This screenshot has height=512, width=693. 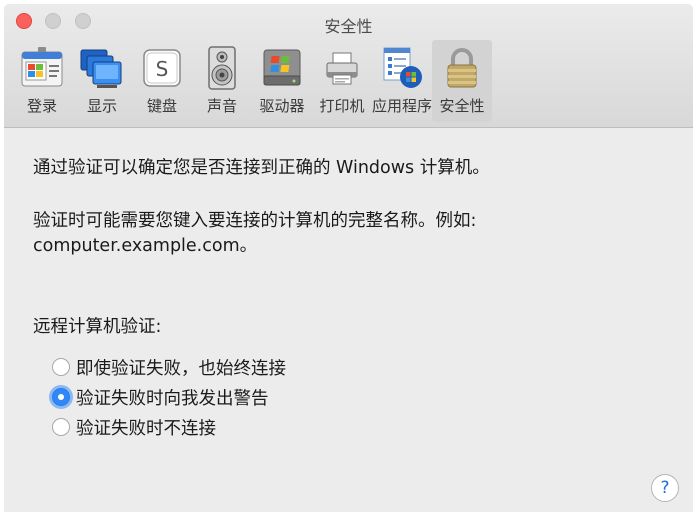 What do you see at coordinates (41, 106) in the screenshot?
I see `toolbar-item-label: 登录` at bounding box center [41, 106].